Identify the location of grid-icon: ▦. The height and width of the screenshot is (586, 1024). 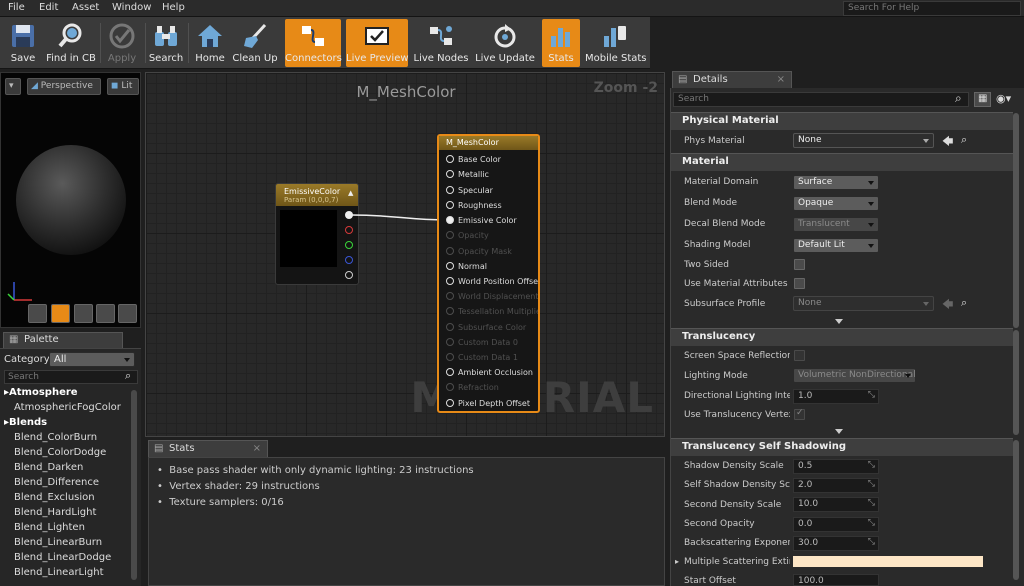
(983, 98).